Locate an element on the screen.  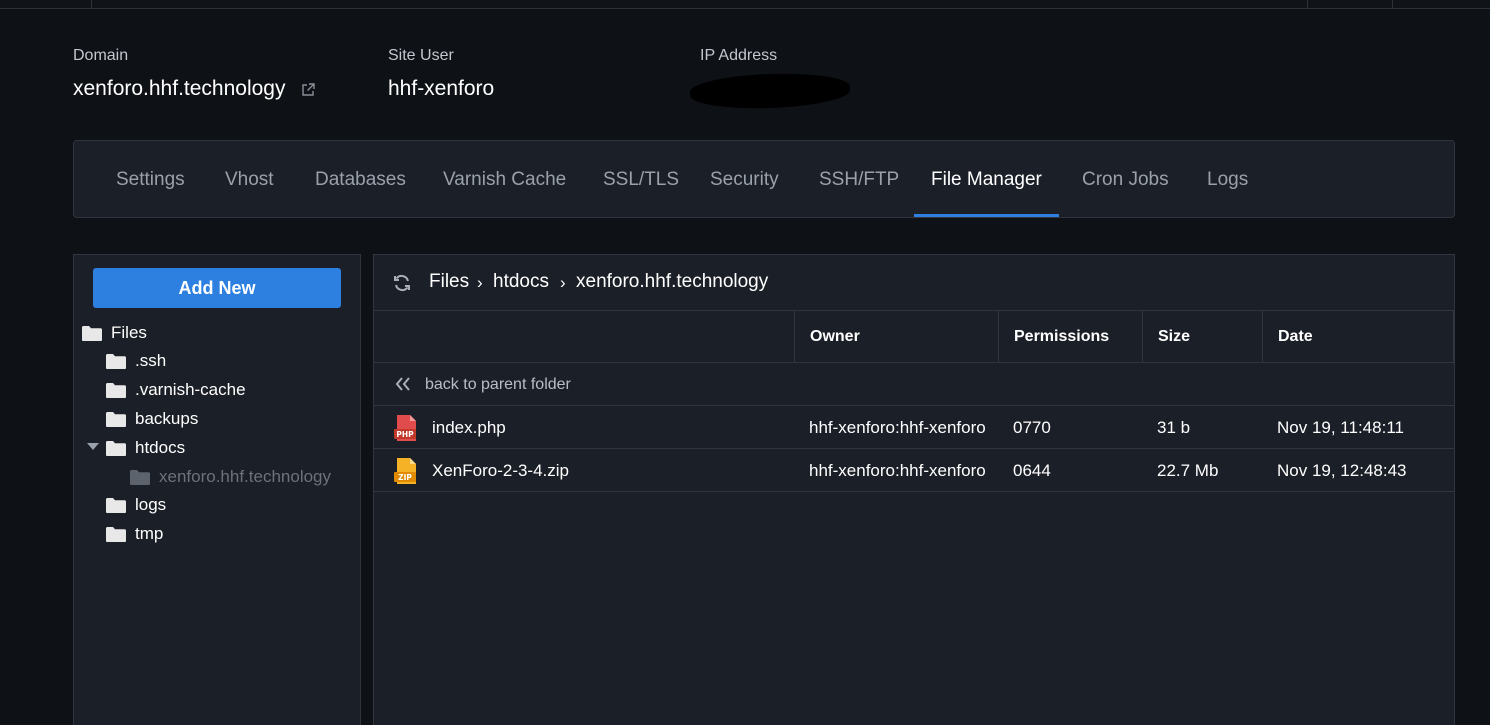
tab-logs: Logs is located at coordinates (1227, 179).